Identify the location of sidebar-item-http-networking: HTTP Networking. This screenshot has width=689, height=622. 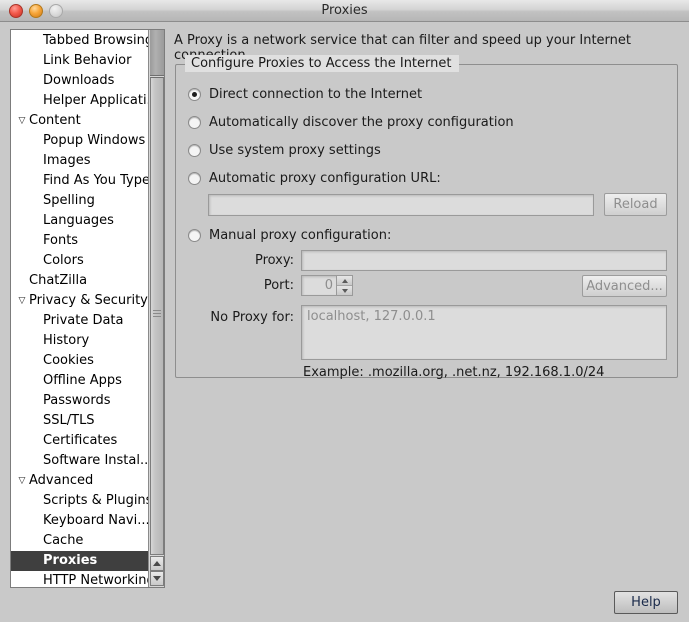
(83, 579).